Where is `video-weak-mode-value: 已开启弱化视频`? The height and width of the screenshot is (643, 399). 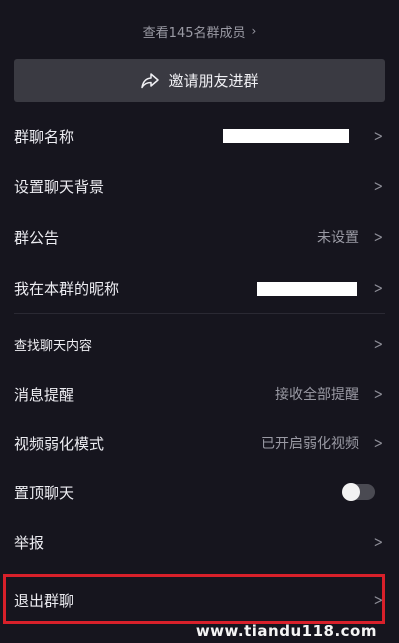 video-weak-mode-value: 已开启弱化视频 is located at coordinates (310, 444).